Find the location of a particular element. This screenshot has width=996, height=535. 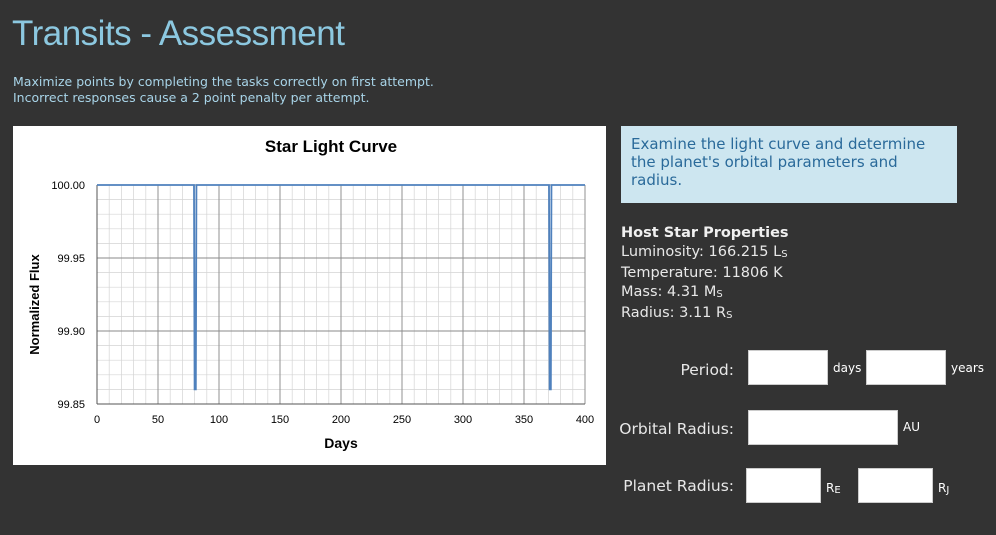

mass-label: Mass: is located at coordinates (642, 292).